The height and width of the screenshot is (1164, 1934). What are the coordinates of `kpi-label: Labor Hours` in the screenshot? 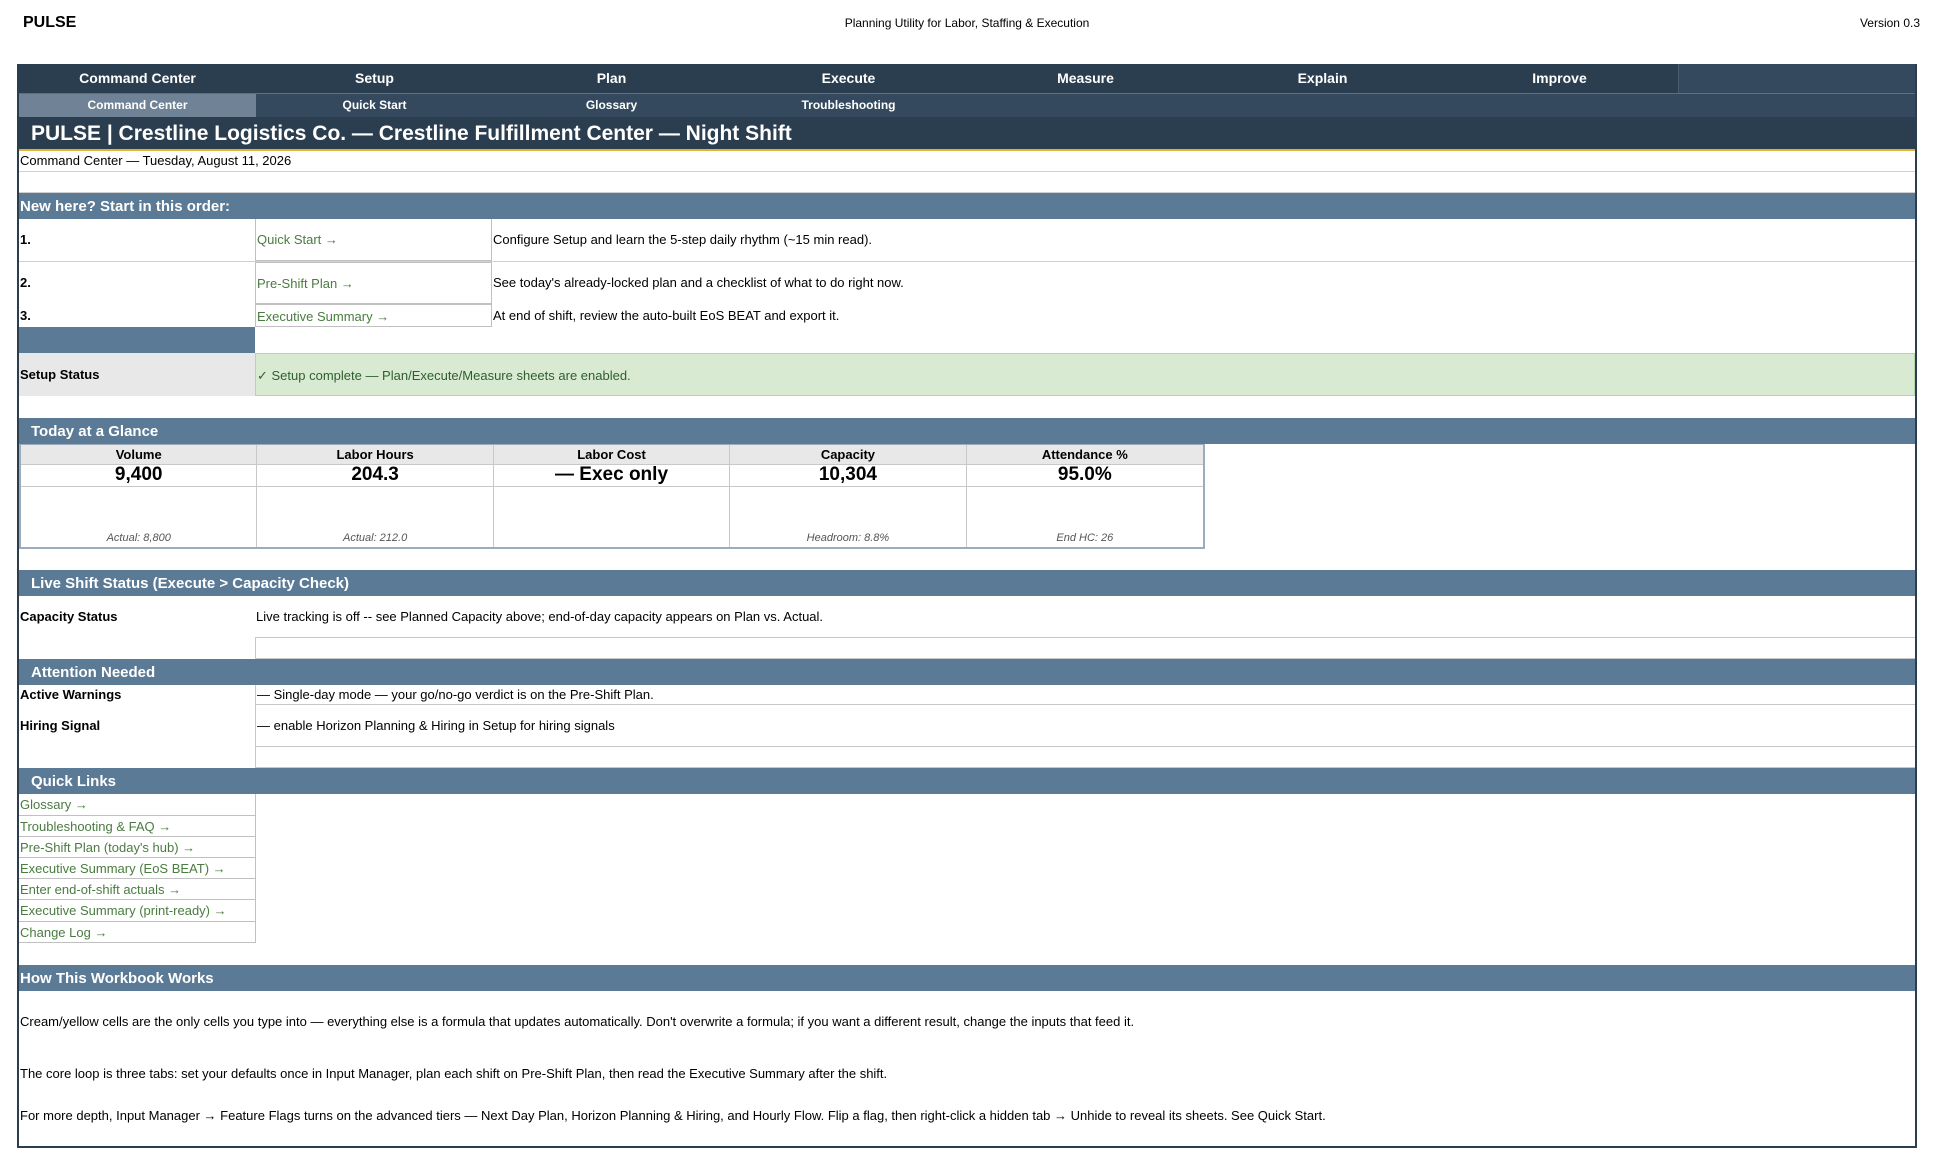 It's located at (375, 455).